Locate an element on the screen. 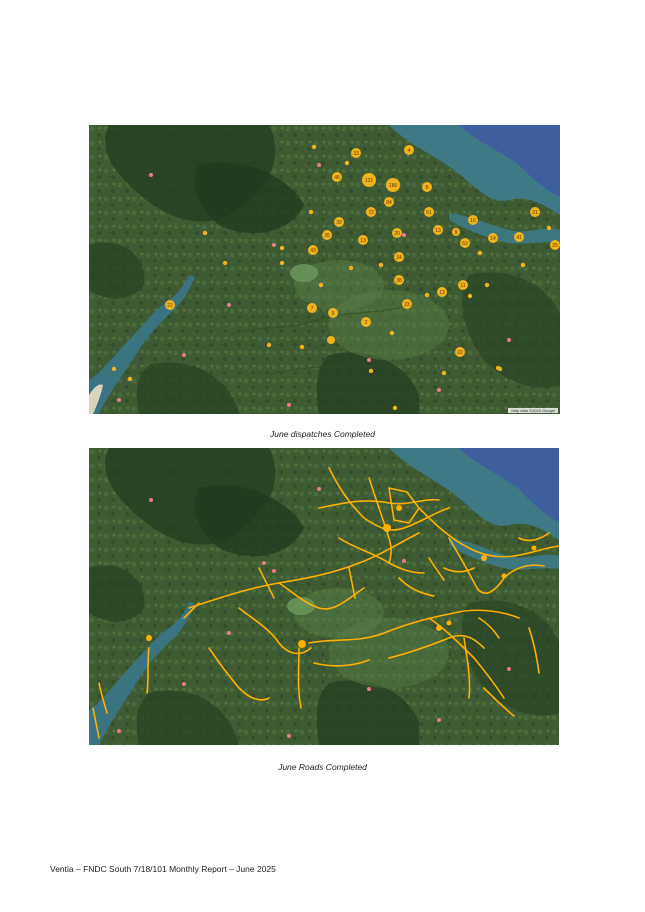  marker-cluster: 72 is located at coordinates (371, 212).